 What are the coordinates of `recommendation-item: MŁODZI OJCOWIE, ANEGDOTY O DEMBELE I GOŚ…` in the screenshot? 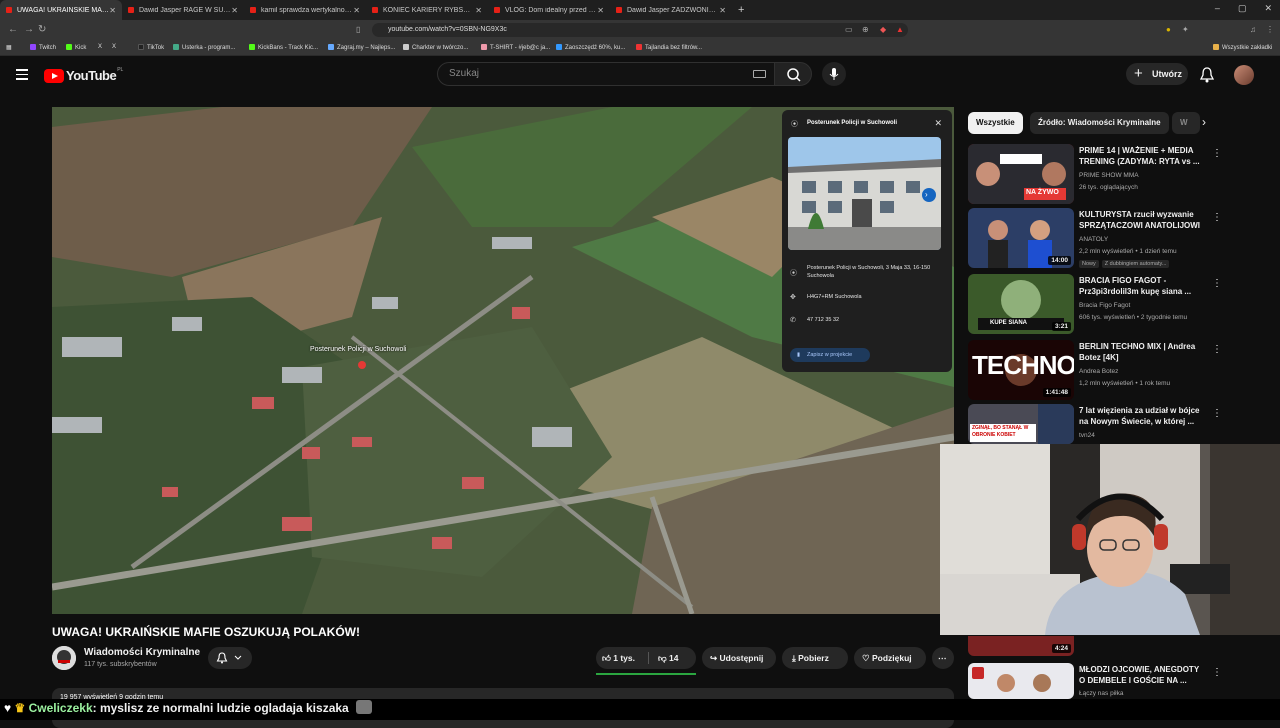 It's located at (1095, 681).